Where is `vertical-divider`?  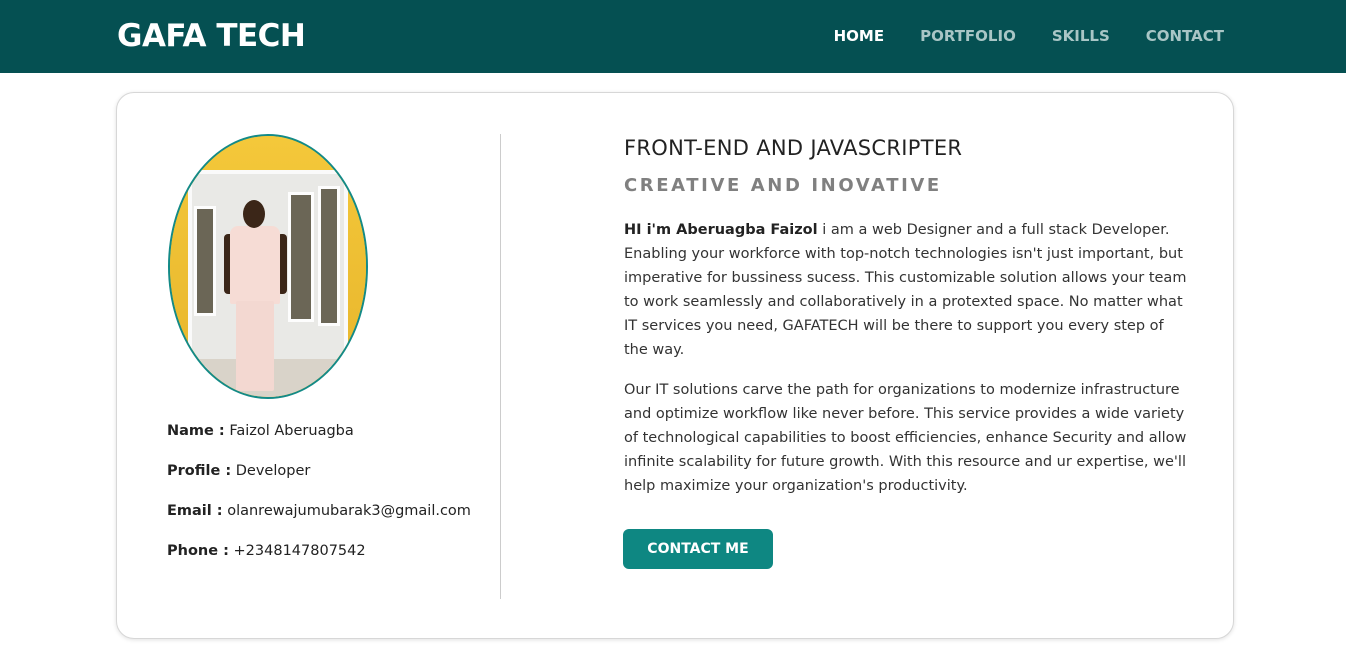
vertical-divider is located at coordinates (500, 366).